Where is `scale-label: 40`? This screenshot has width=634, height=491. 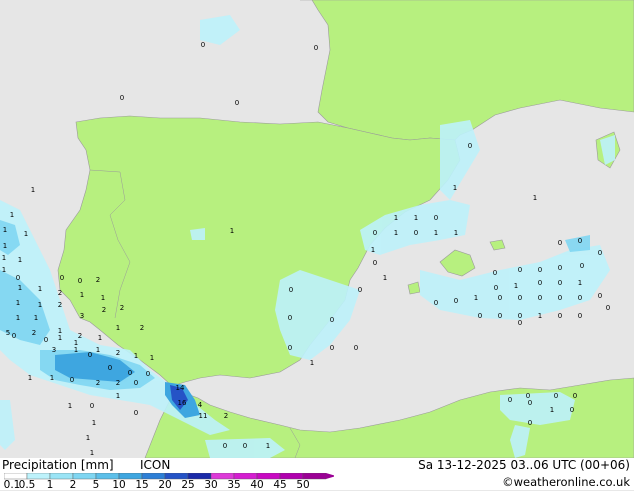
scale-label: 40 is located at coordinates (257, 485).